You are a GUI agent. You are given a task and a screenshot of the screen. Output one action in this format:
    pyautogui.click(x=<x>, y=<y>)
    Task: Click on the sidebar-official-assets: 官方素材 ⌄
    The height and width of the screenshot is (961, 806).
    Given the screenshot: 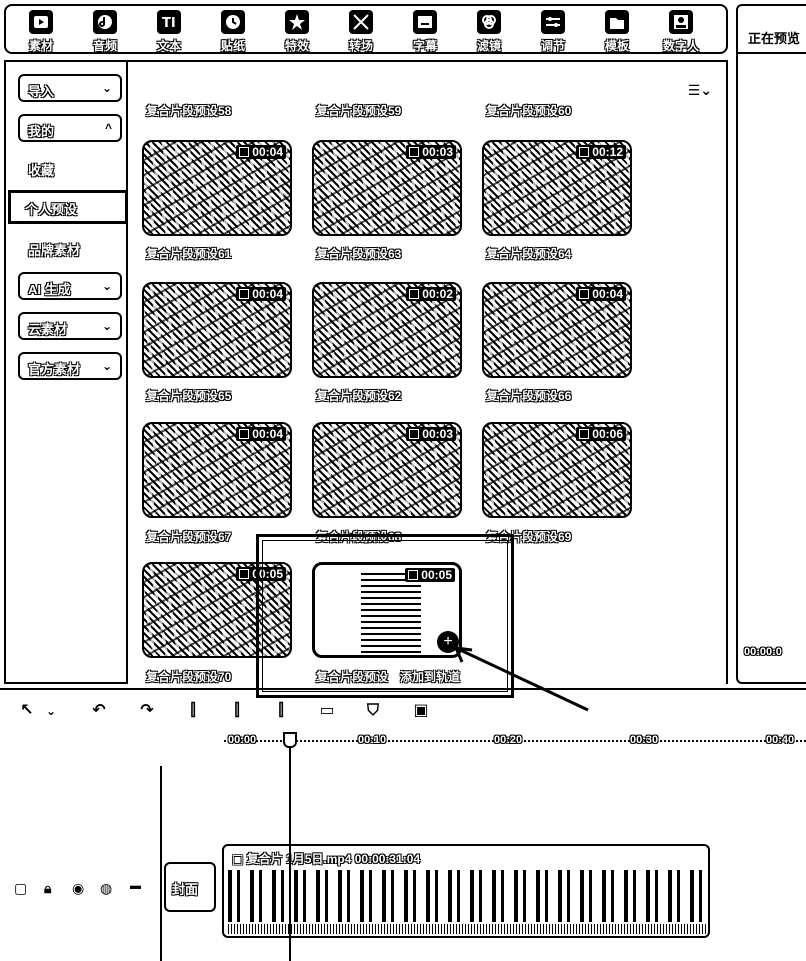 What is the action you would take?
    pyautogui.click(x=70, y=366)
    